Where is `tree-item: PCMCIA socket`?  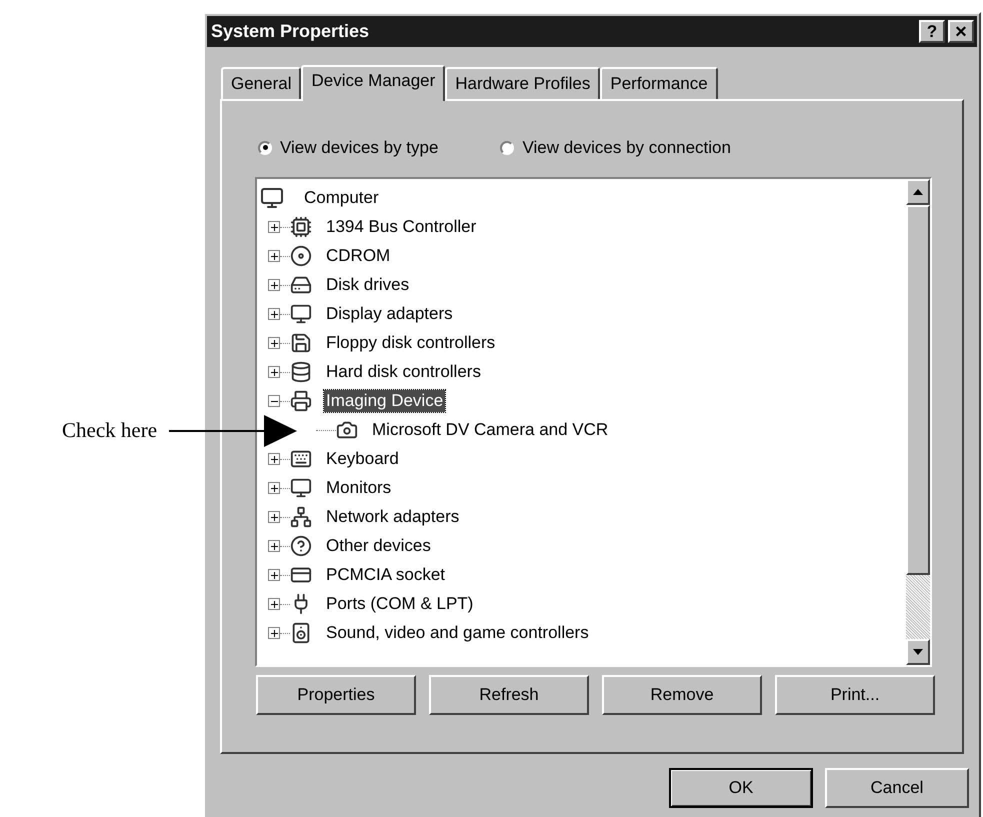 tree-item: PCMCIA socket is located at coordinates (386, 575).